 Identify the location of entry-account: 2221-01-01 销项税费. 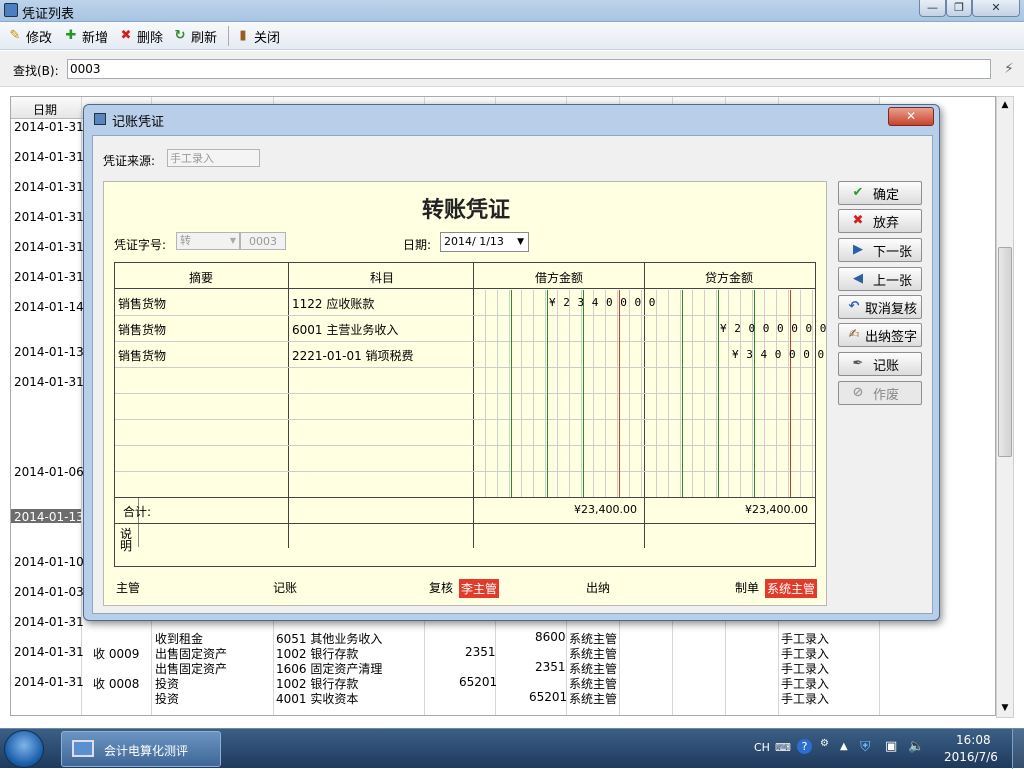
(353, 355).